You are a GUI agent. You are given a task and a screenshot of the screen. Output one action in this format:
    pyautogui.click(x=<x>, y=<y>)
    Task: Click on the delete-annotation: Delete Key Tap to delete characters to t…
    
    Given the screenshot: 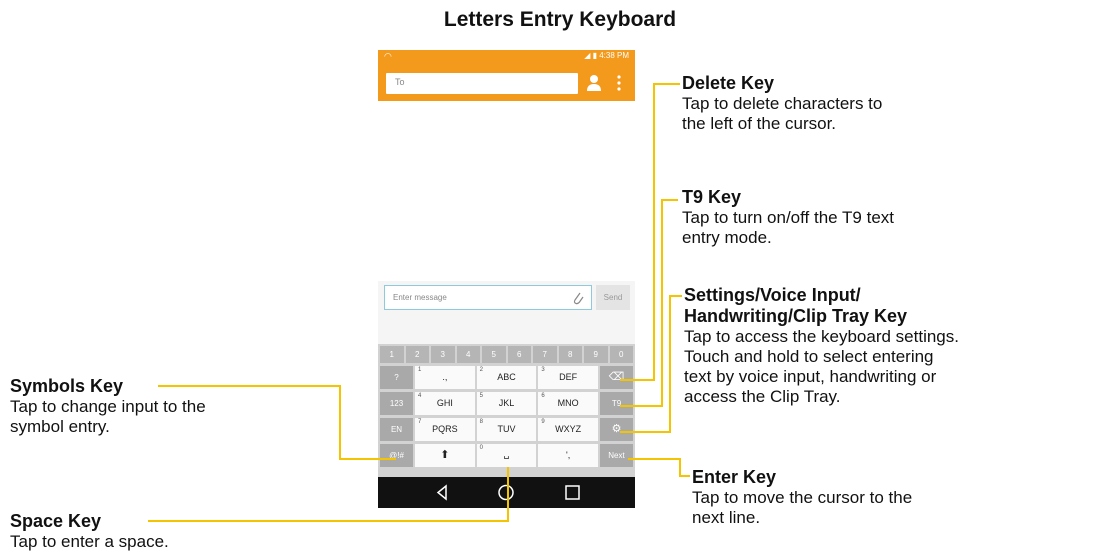 What is the action you would take?
    pyautogui.click(x=782, y=103)
    